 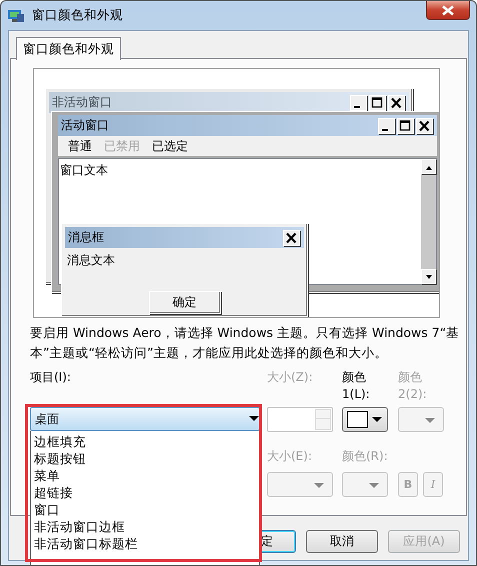 What do you see at coordinates (356, 385) in the screenshot?
I see `field-label: 颜色 1(L):` at bounding box center [356, 385].